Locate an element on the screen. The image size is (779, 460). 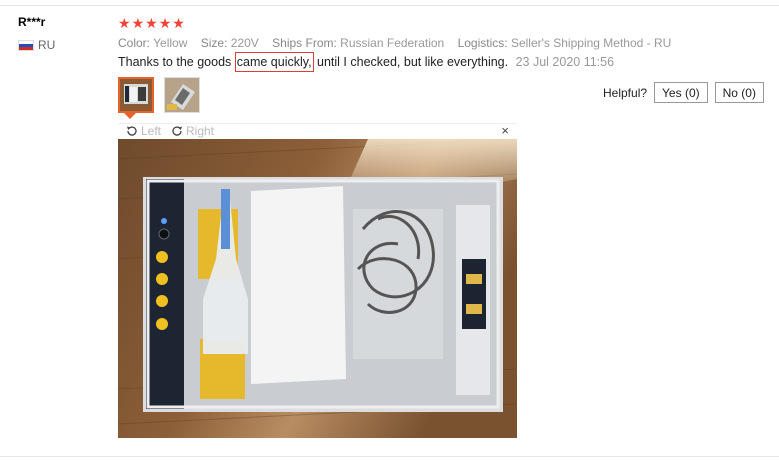
helpful-label: Helpful? is located at coordinates (625, 92).